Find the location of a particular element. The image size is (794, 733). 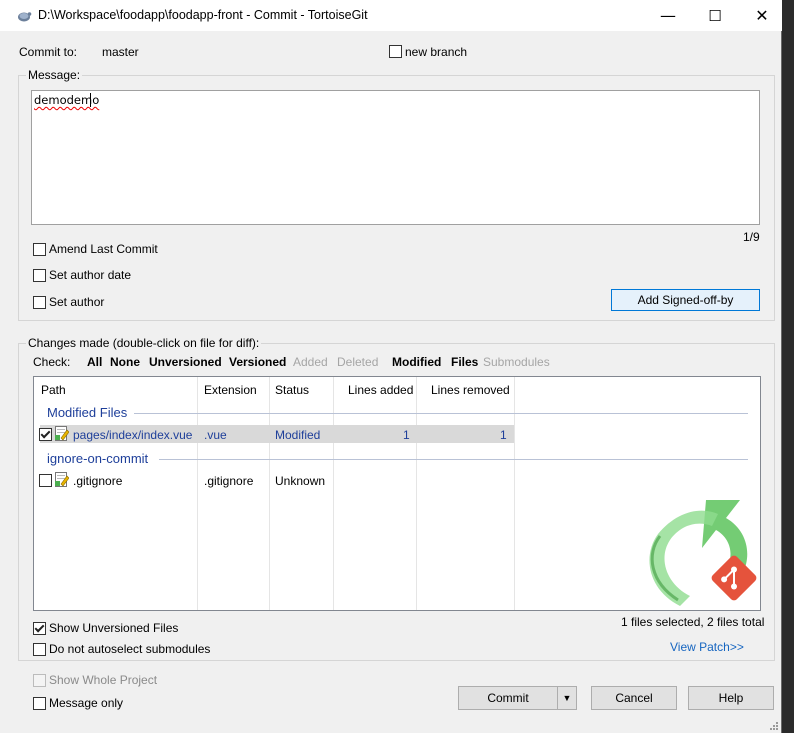

check-versioned-link: Versioned is located at coordinates (257, 362).